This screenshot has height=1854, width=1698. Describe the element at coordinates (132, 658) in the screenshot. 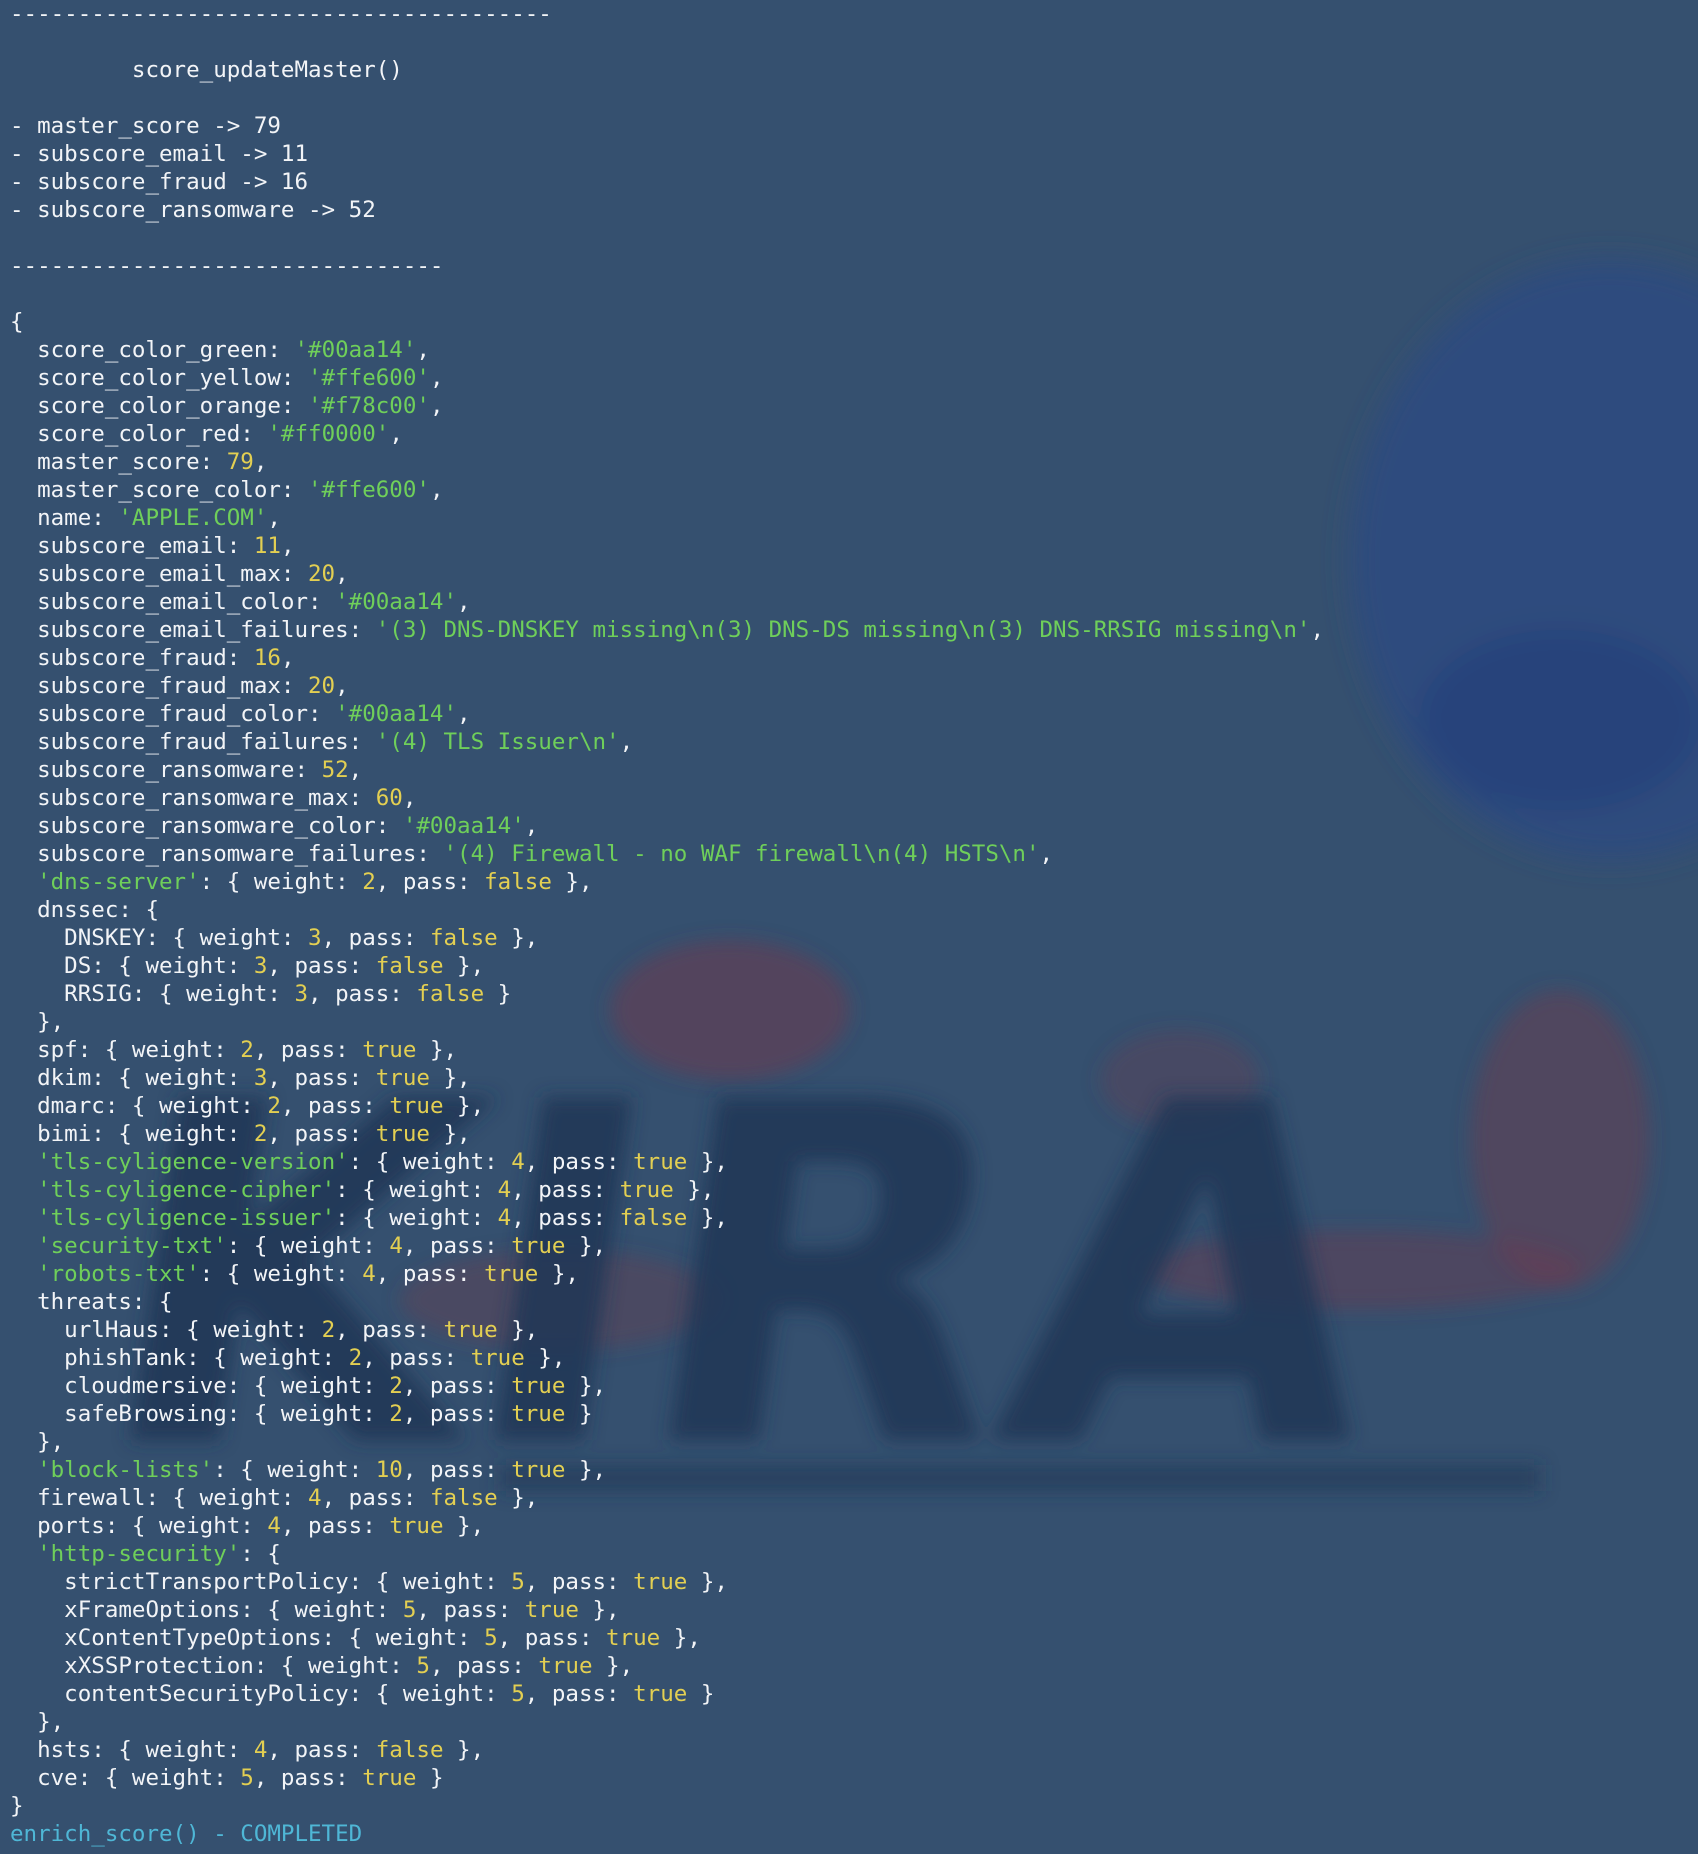

I see `terminal-token-key: subscore_fraud:` at that location.